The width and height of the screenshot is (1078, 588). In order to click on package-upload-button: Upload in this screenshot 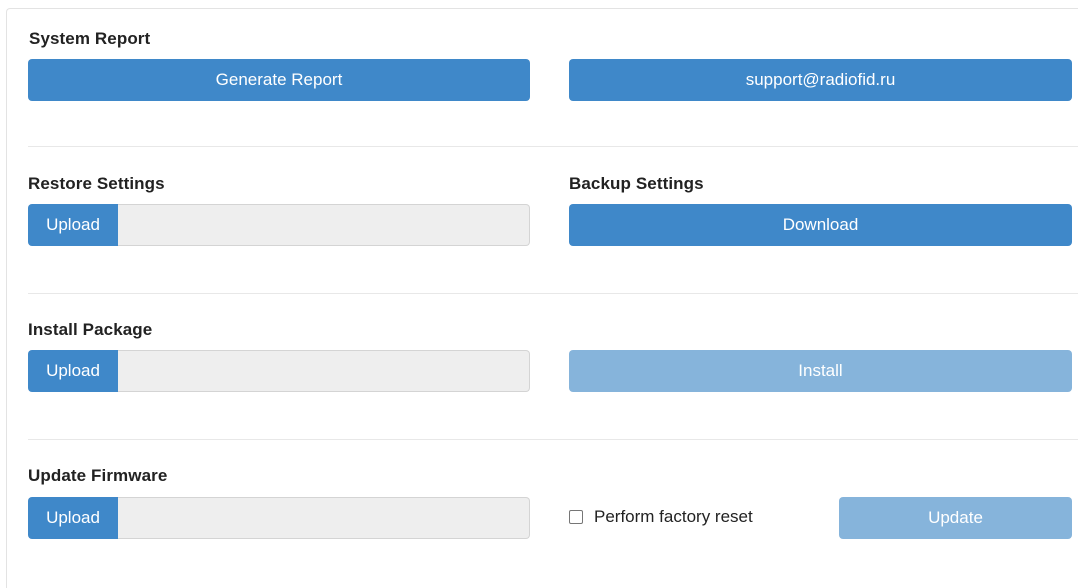, I will do `click(73, 371)`.